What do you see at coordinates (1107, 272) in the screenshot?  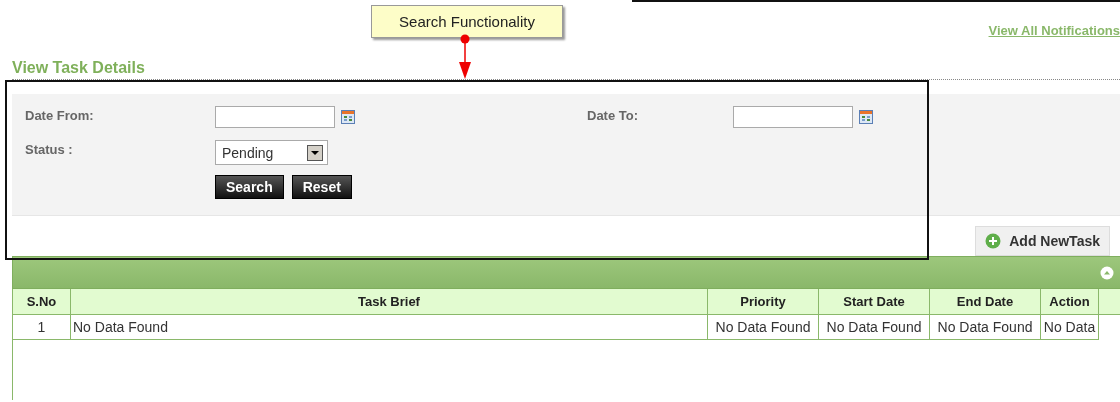 I see `collapse-icon` at bounding box center [1107, 272].